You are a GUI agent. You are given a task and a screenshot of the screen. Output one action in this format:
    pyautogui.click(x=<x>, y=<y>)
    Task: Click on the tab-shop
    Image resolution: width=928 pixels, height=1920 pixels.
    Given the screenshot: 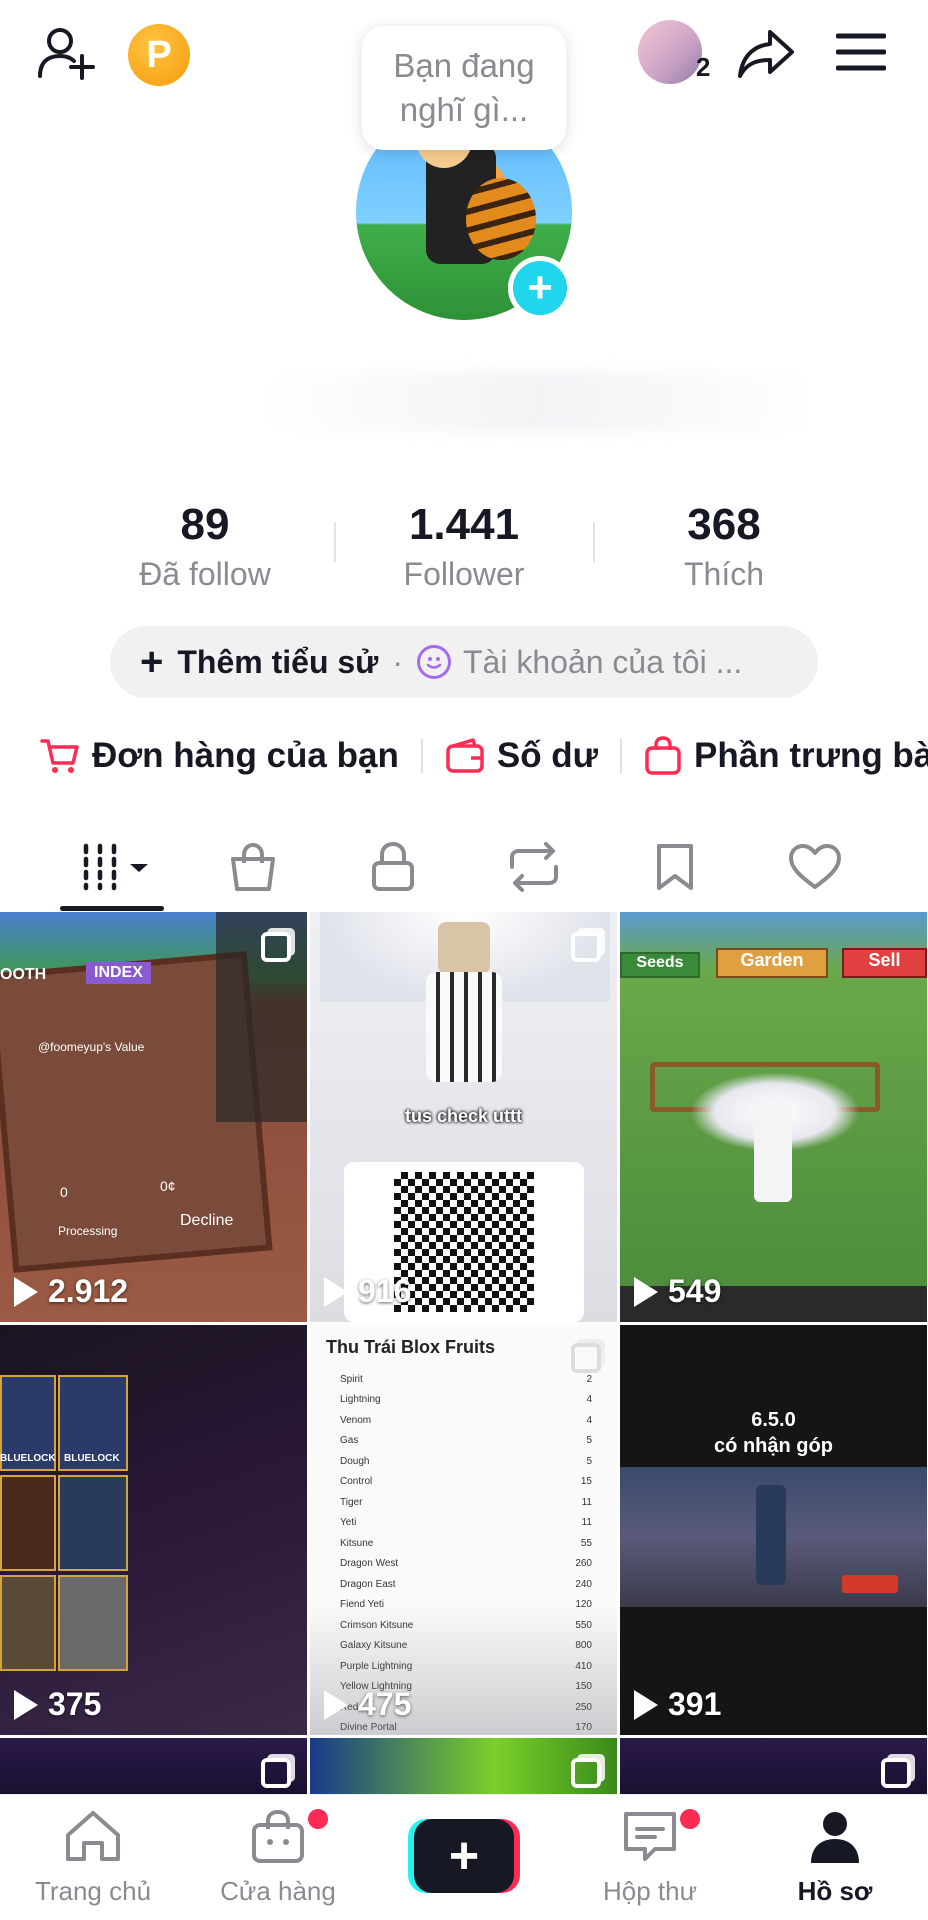 What is the action you would take?
    pyautogui.click(x=253, y=867)
    